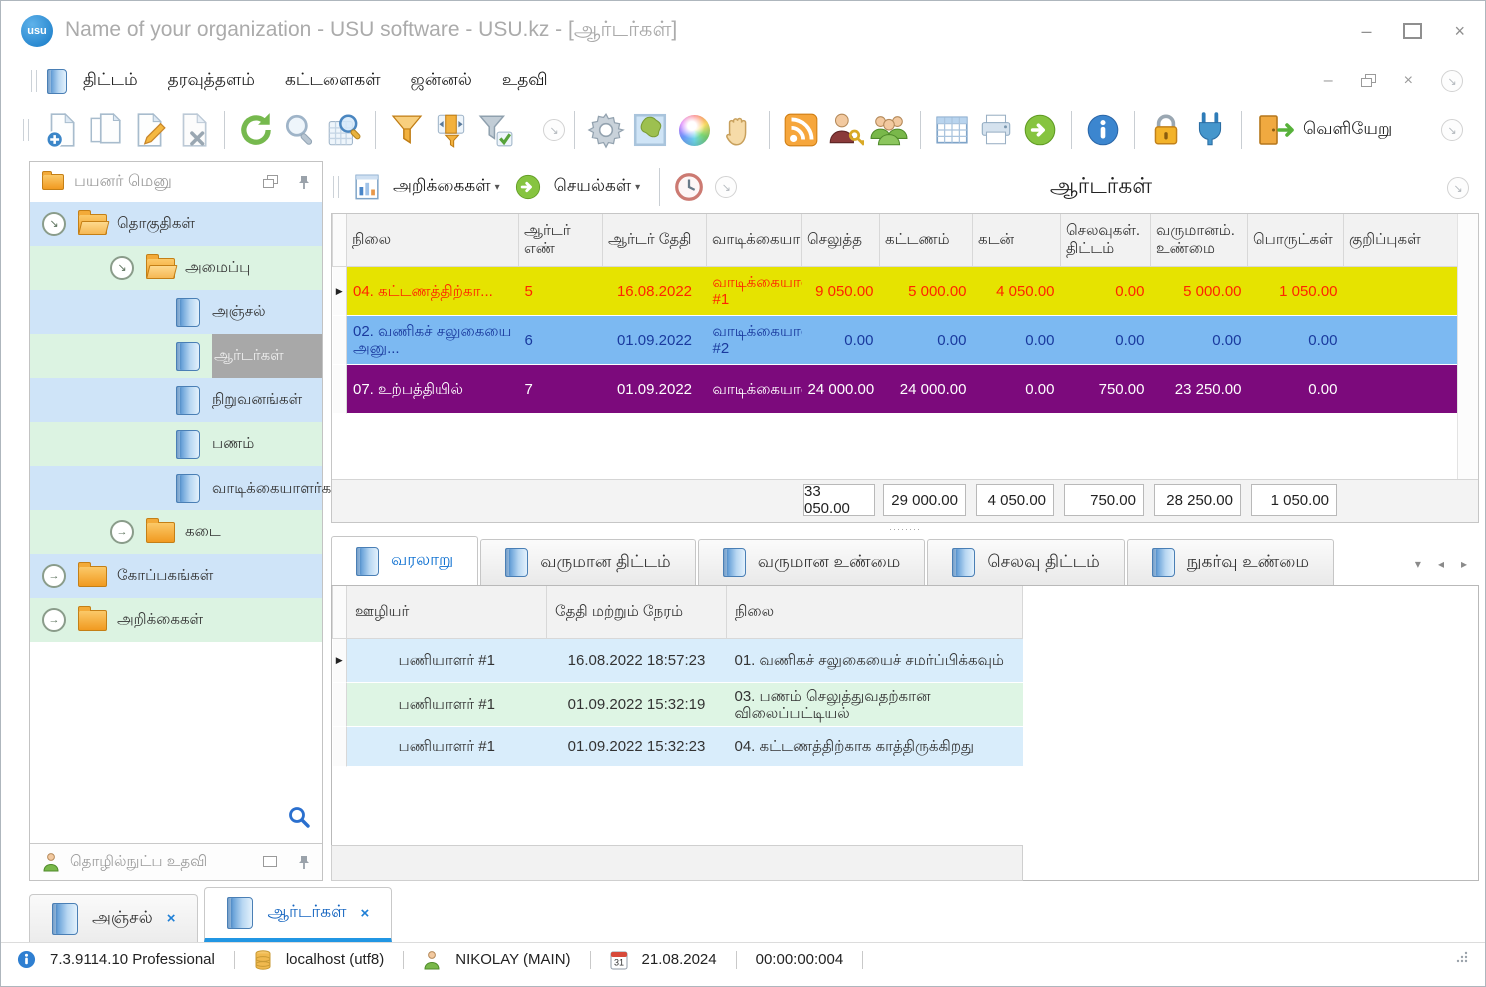 The width and height of the screenshot is (1486, 987). I want to click on vertical-scrollbar, so click(1467, 347).